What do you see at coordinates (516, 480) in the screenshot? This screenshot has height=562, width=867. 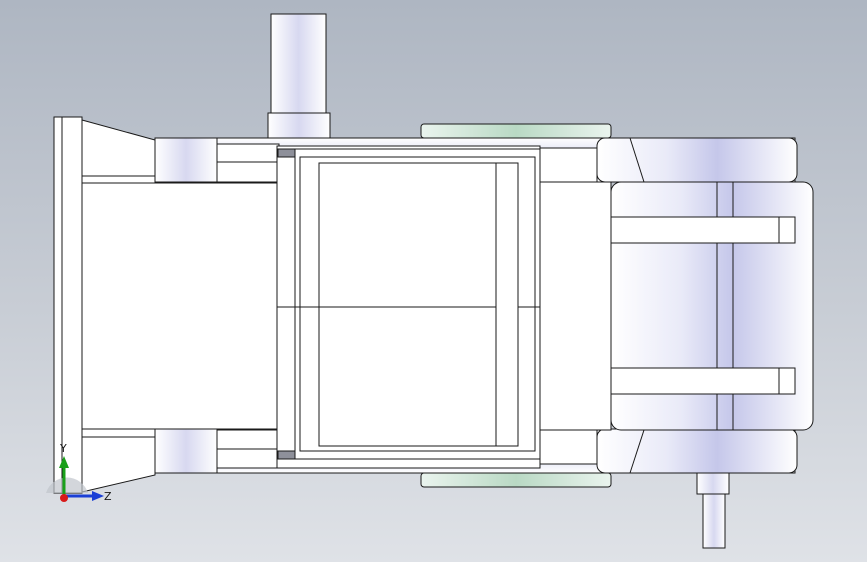 I see `green-bearing-ring-bottom` at bounding box center [516, 480].